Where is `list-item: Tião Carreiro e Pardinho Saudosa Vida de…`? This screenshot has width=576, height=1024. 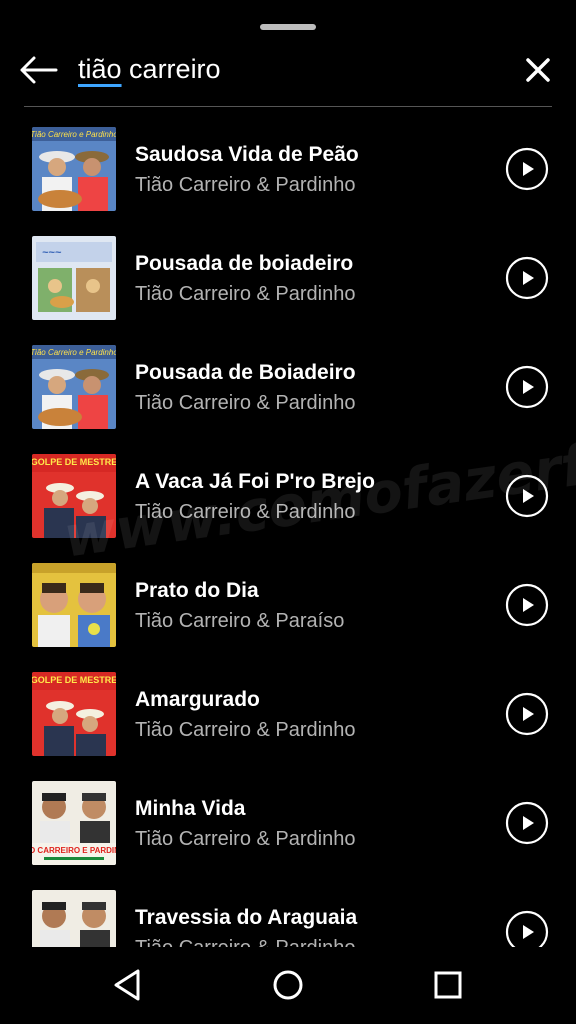
list-item: Tião Carreiro e Pardinho Saudosa Vida de… is located at coordinates (288, 169).